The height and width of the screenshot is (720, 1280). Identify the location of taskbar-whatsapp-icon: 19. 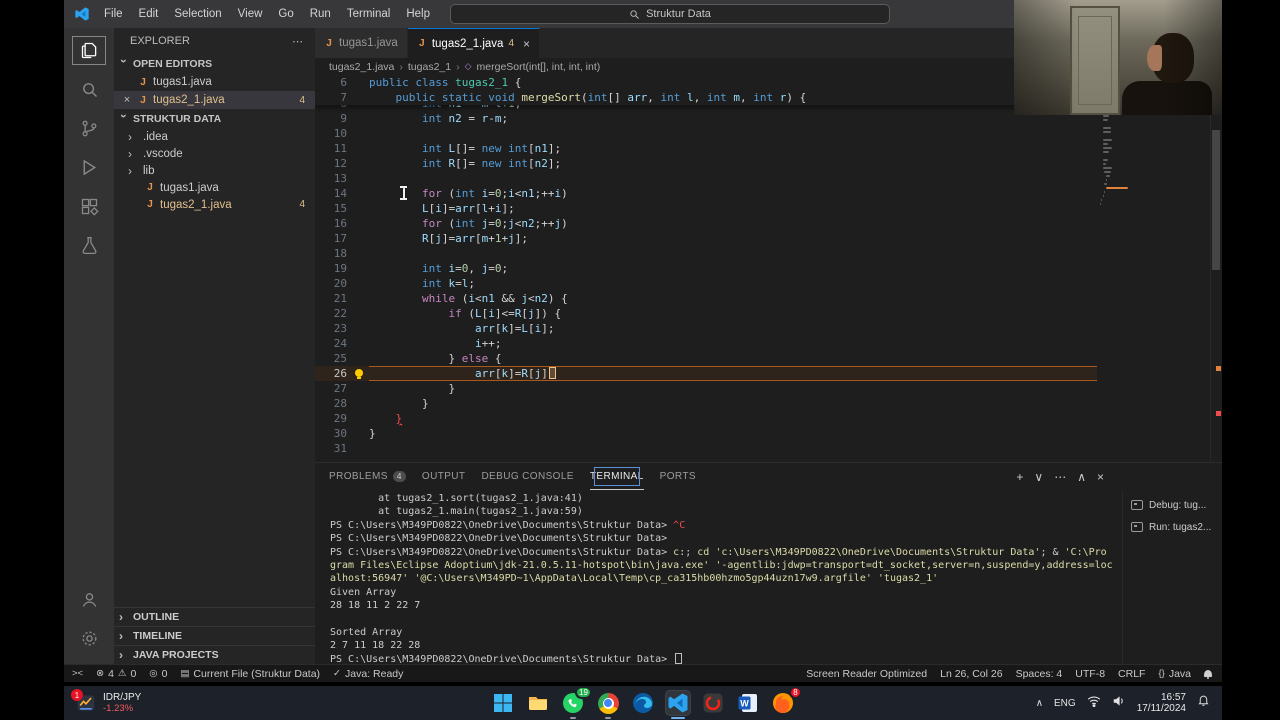
(576, 702).